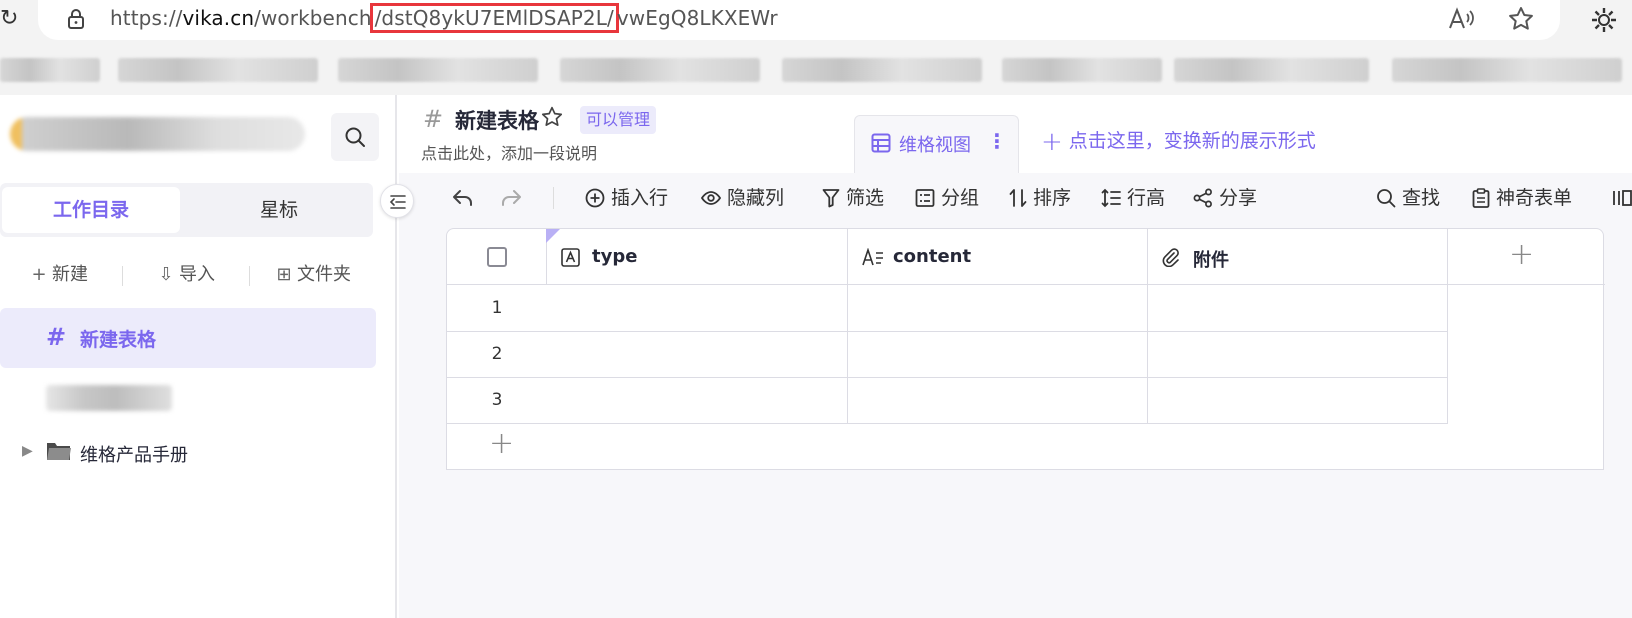 The image size is (1632, 618). Describe the element at coordinates (1052, 198) in the screenshot. I see `sort-label: 排序` at that location.